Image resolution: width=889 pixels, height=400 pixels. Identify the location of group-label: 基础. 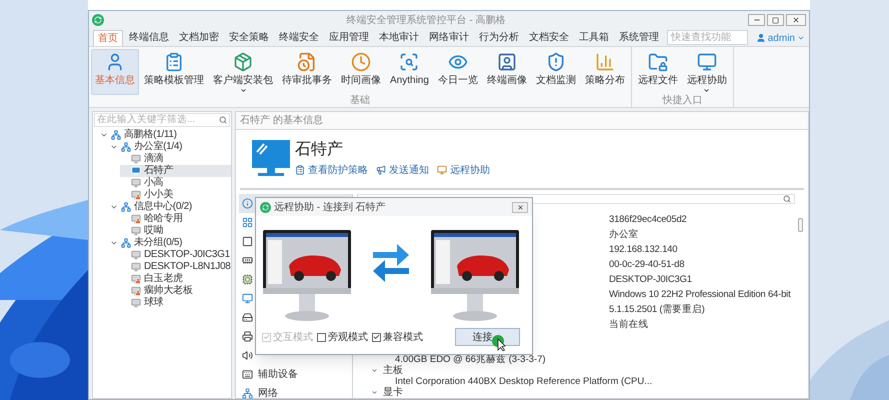
(360, 101).